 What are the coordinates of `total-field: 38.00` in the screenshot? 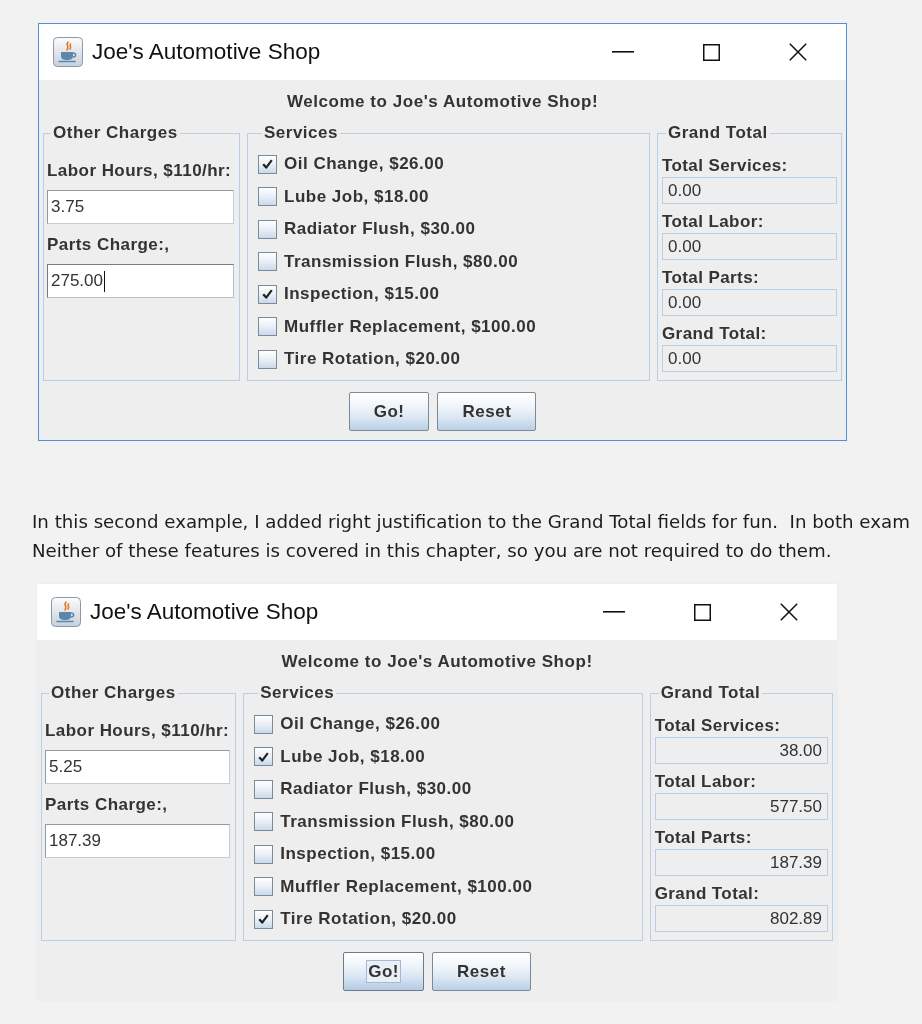 It's located at (741, 750).